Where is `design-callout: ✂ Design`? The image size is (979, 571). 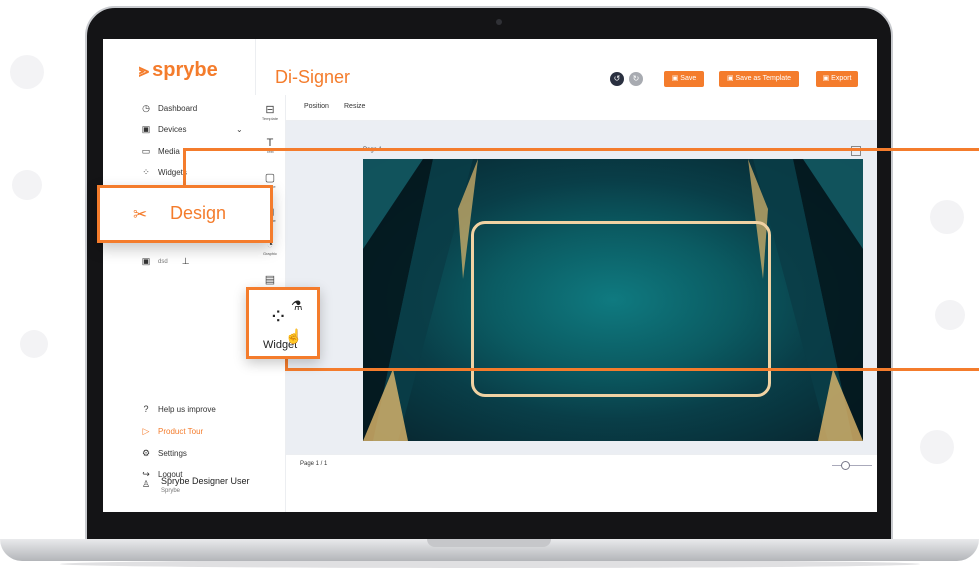 design-callout: ✂ Design is located at coordinates (185, 214).